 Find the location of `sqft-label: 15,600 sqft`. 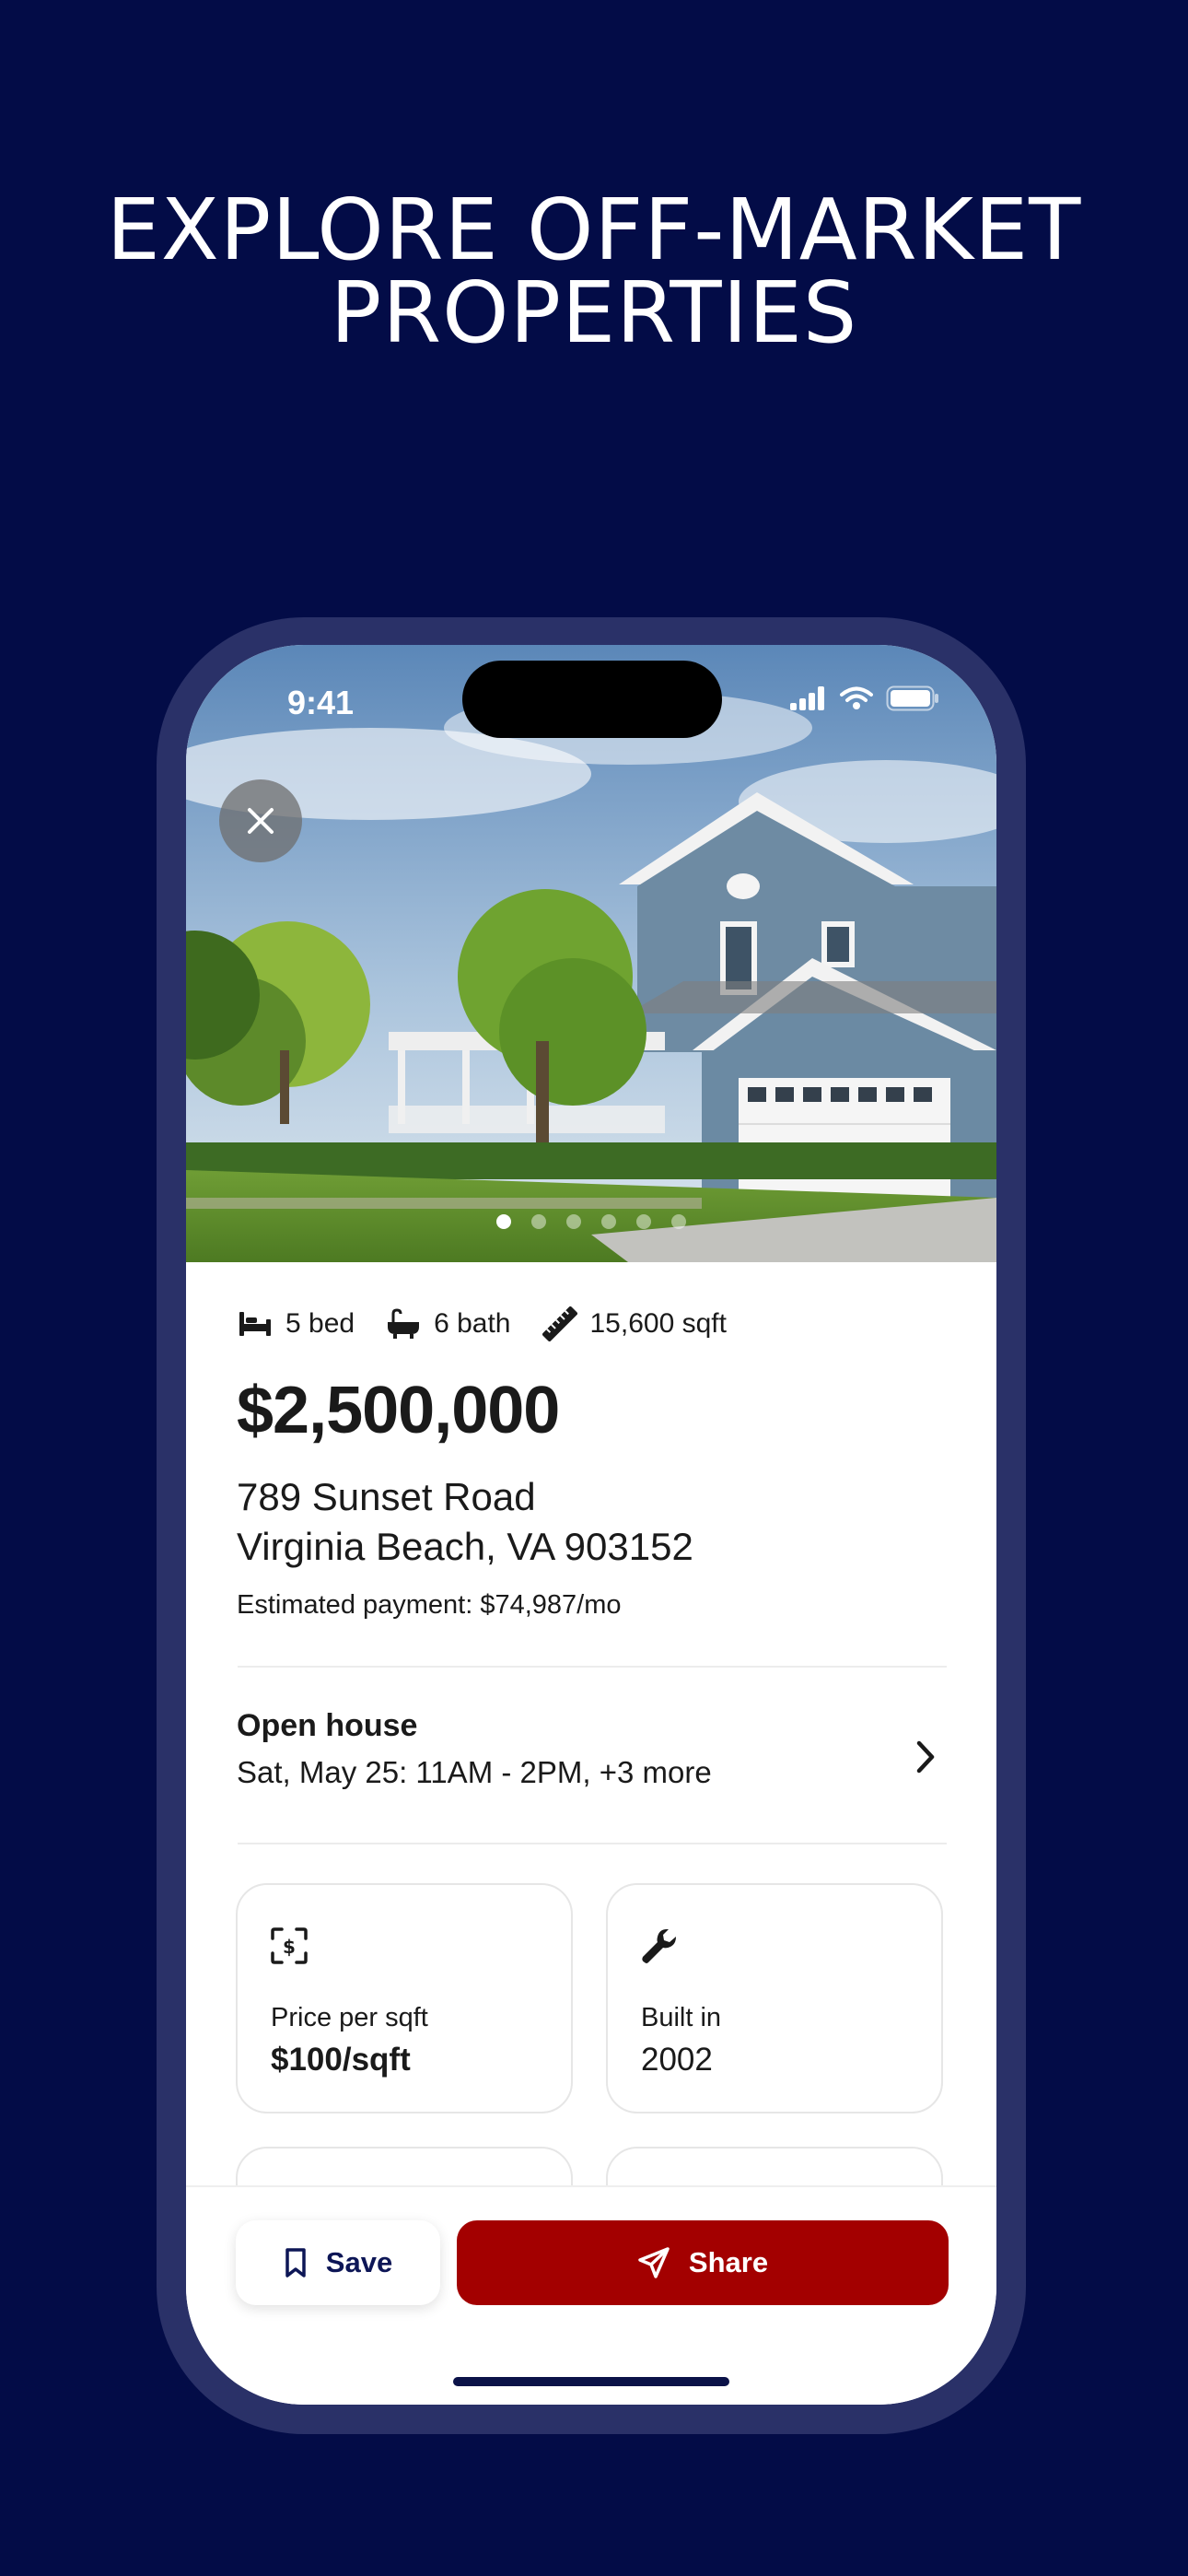

sqft-label: 15,600 sqft is located at coordinates (658, 1323).